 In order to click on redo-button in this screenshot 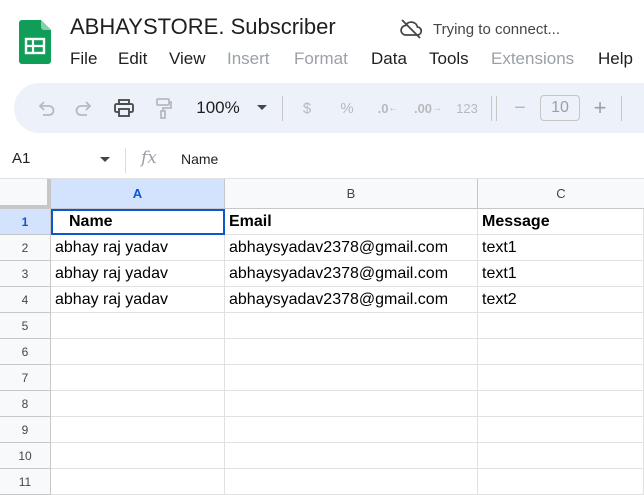, I will do `click(84, 108)`.